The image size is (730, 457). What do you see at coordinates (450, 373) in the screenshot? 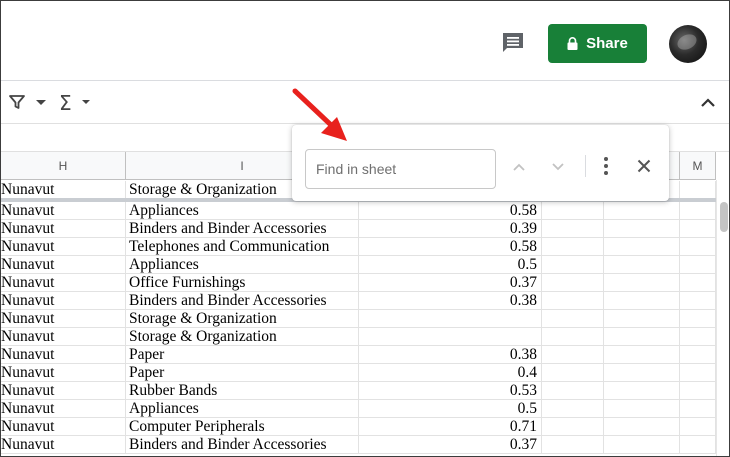
I see `cell-value: 0.4` at bounding box center [450, 373].